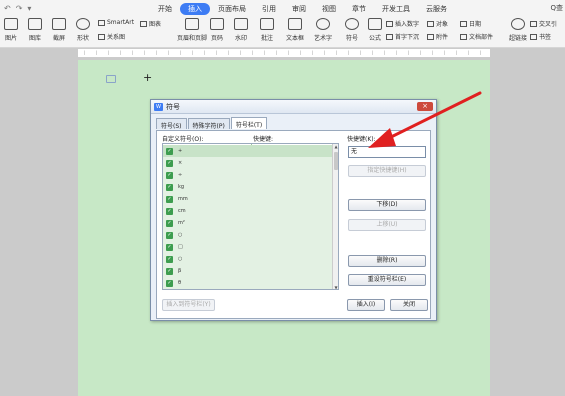 This screenshot has width=565, height=396. Describe the element at coordinates (29, 8) in the screenshot. I see `dropdown-icon: ▾` at that location.